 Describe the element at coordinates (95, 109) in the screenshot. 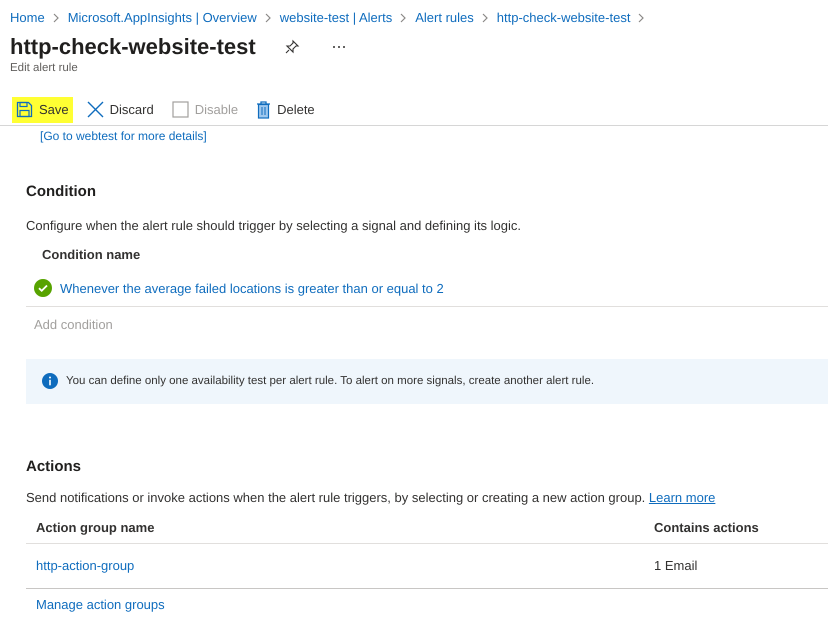

I see `close-icon` at that location.